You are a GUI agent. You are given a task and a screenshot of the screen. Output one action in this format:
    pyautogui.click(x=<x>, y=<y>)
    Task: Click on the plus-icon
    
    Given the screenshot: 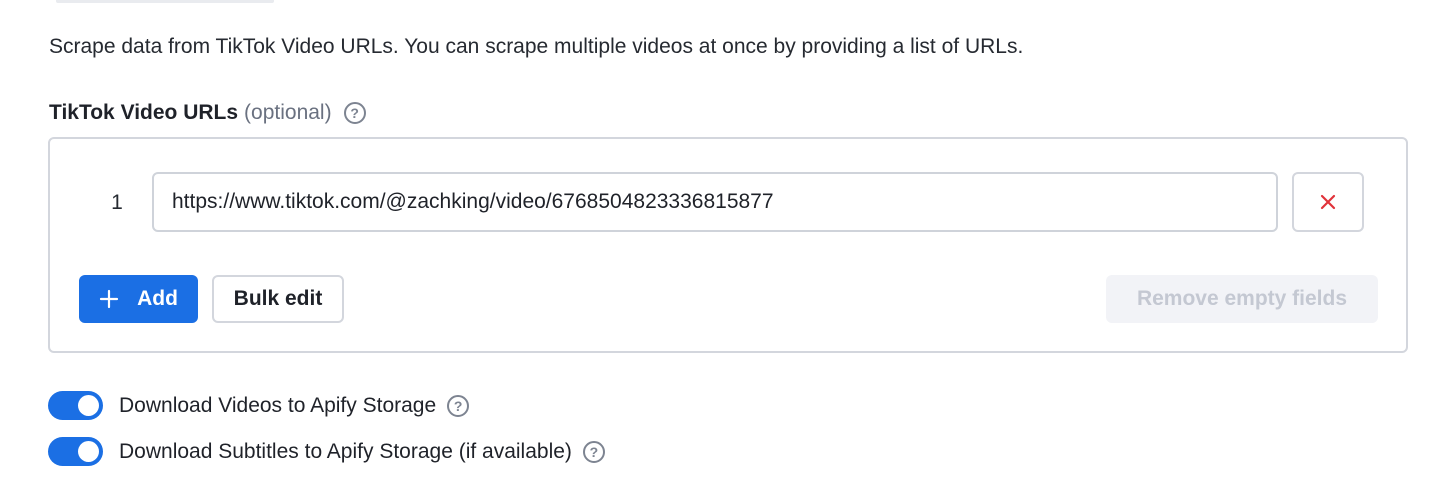 What is the action you would take?
    pyautogui.click(x=109, y=299)
    